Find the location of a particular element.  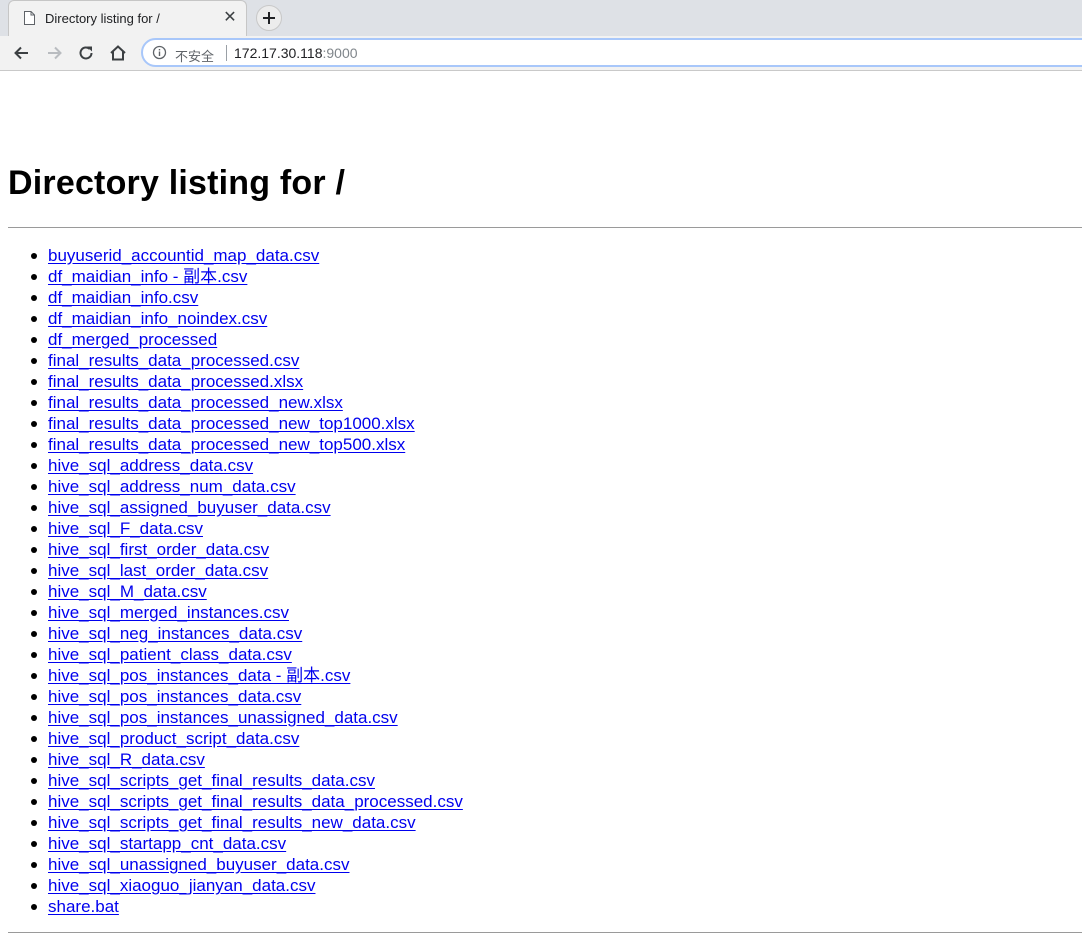

file-link: hive_sql_startapp_cnt_data.csv is located at coordinates (167, 843).